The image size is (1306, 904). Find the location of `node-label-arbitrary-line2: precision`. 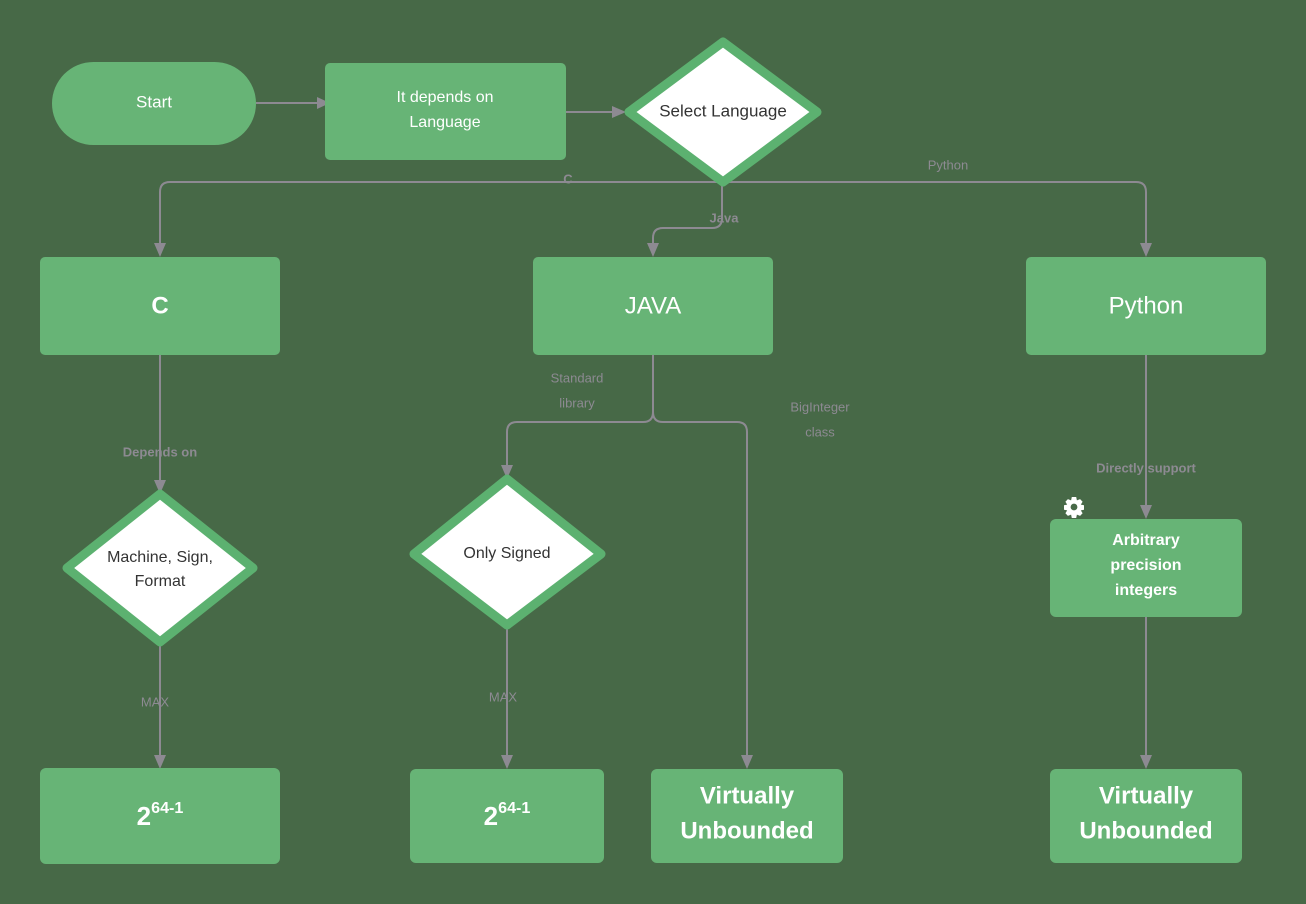

node-label-arbitrary-line2: precision is located at coordinates (1145, 565).